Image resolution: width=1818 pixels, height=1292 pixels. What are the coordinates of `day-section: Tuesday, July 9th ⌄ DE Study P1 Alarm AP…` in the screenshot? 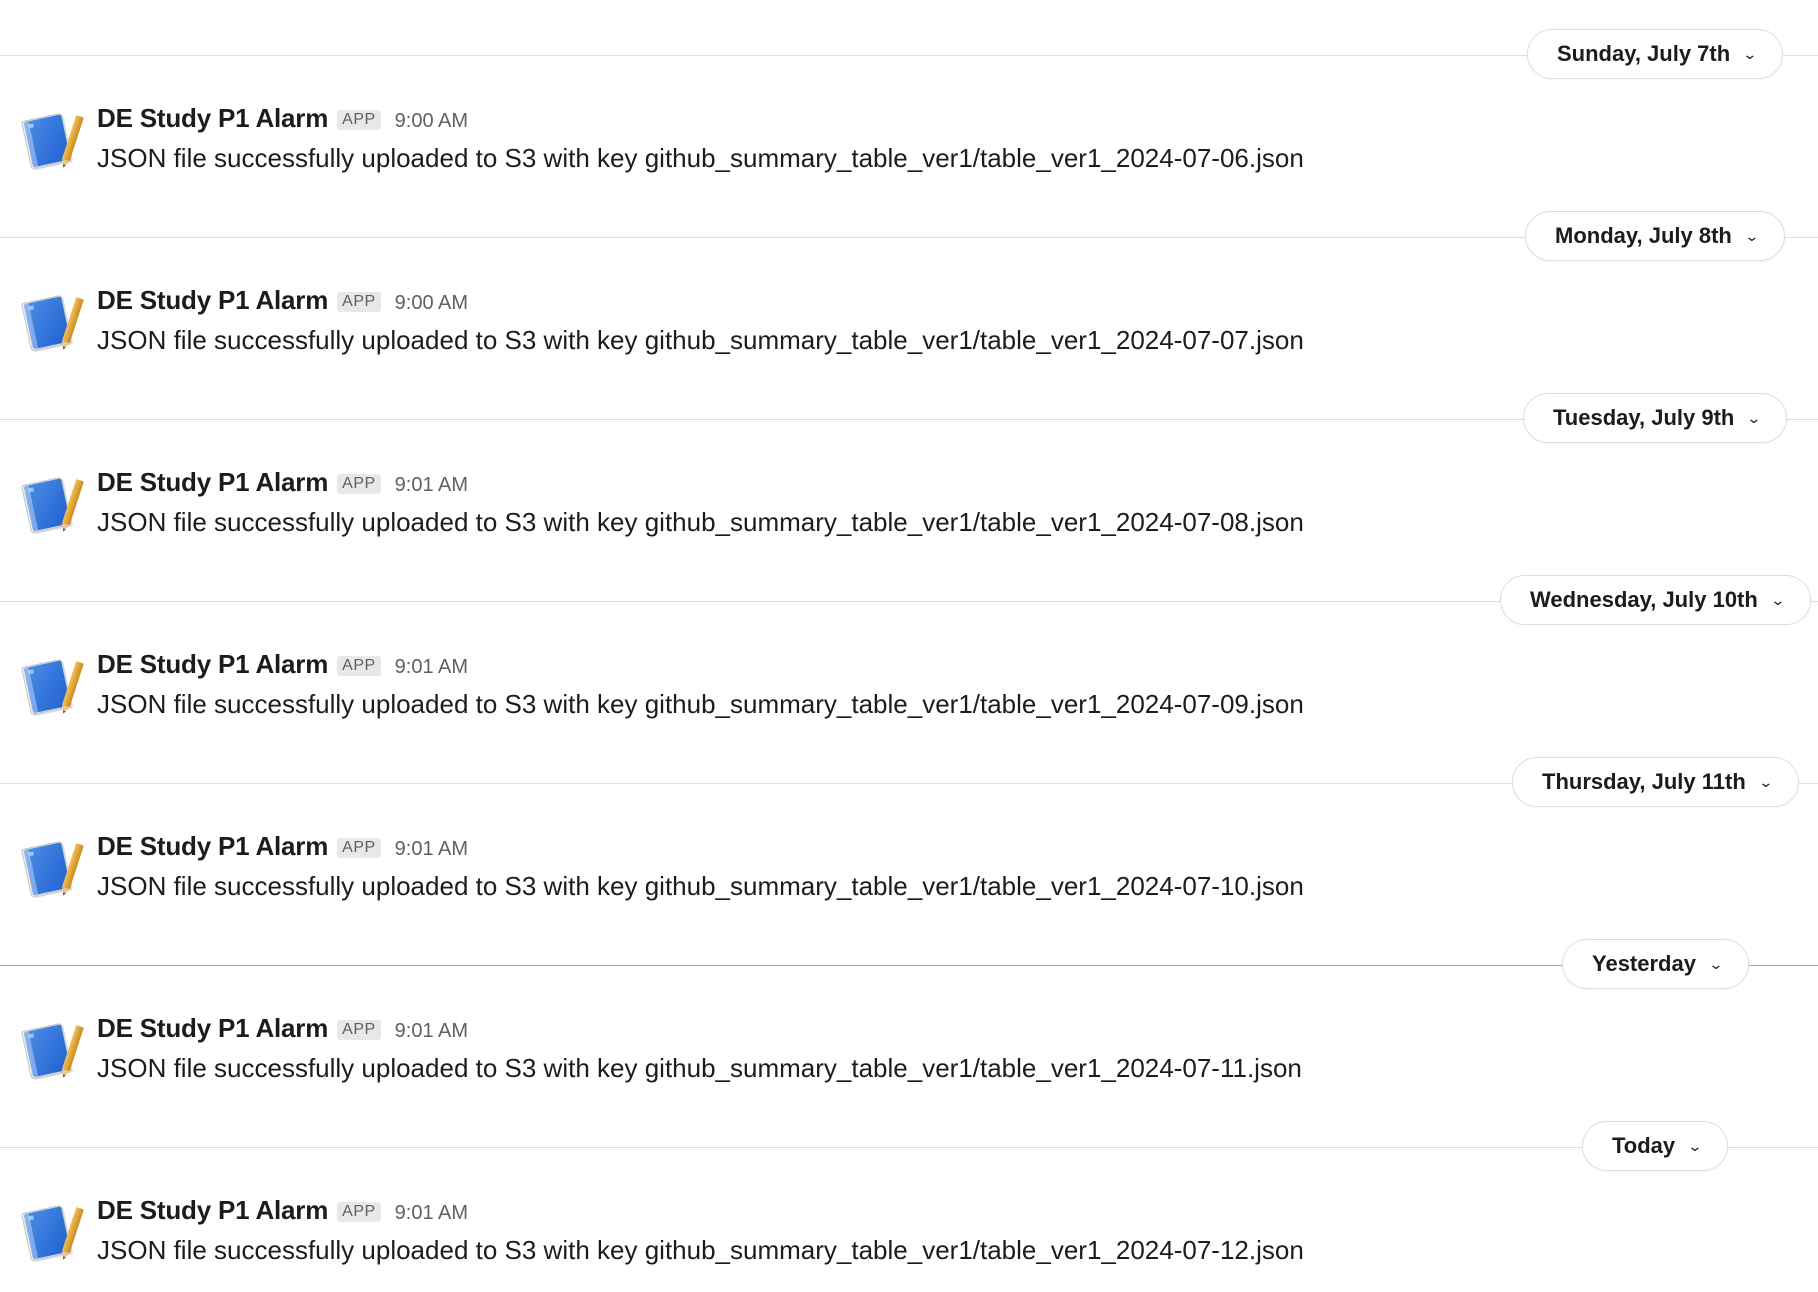 It's located at (909, 455).